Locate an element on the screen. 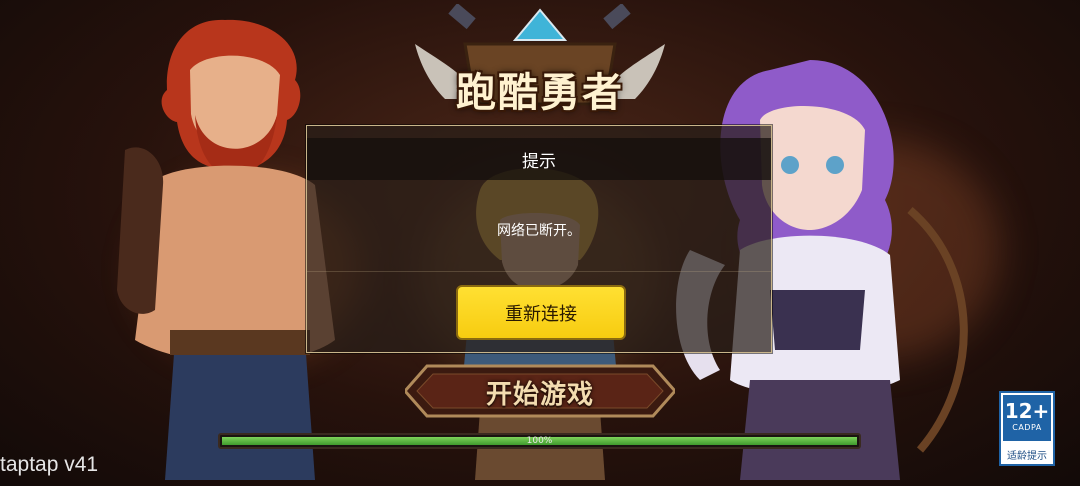 The width and height of the screenshot is (1080, 486). age-rating-badge: 12+ CADPA 适龄提示 is located at coordinates (1027, 428).